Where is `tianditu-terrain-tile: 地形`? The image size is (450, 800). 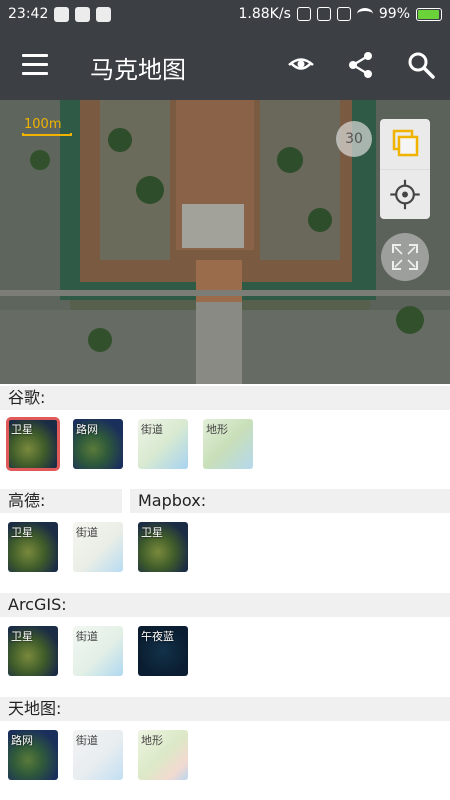
tianditu-terrain-tile: 地形 is located at coordinates (163, 755).